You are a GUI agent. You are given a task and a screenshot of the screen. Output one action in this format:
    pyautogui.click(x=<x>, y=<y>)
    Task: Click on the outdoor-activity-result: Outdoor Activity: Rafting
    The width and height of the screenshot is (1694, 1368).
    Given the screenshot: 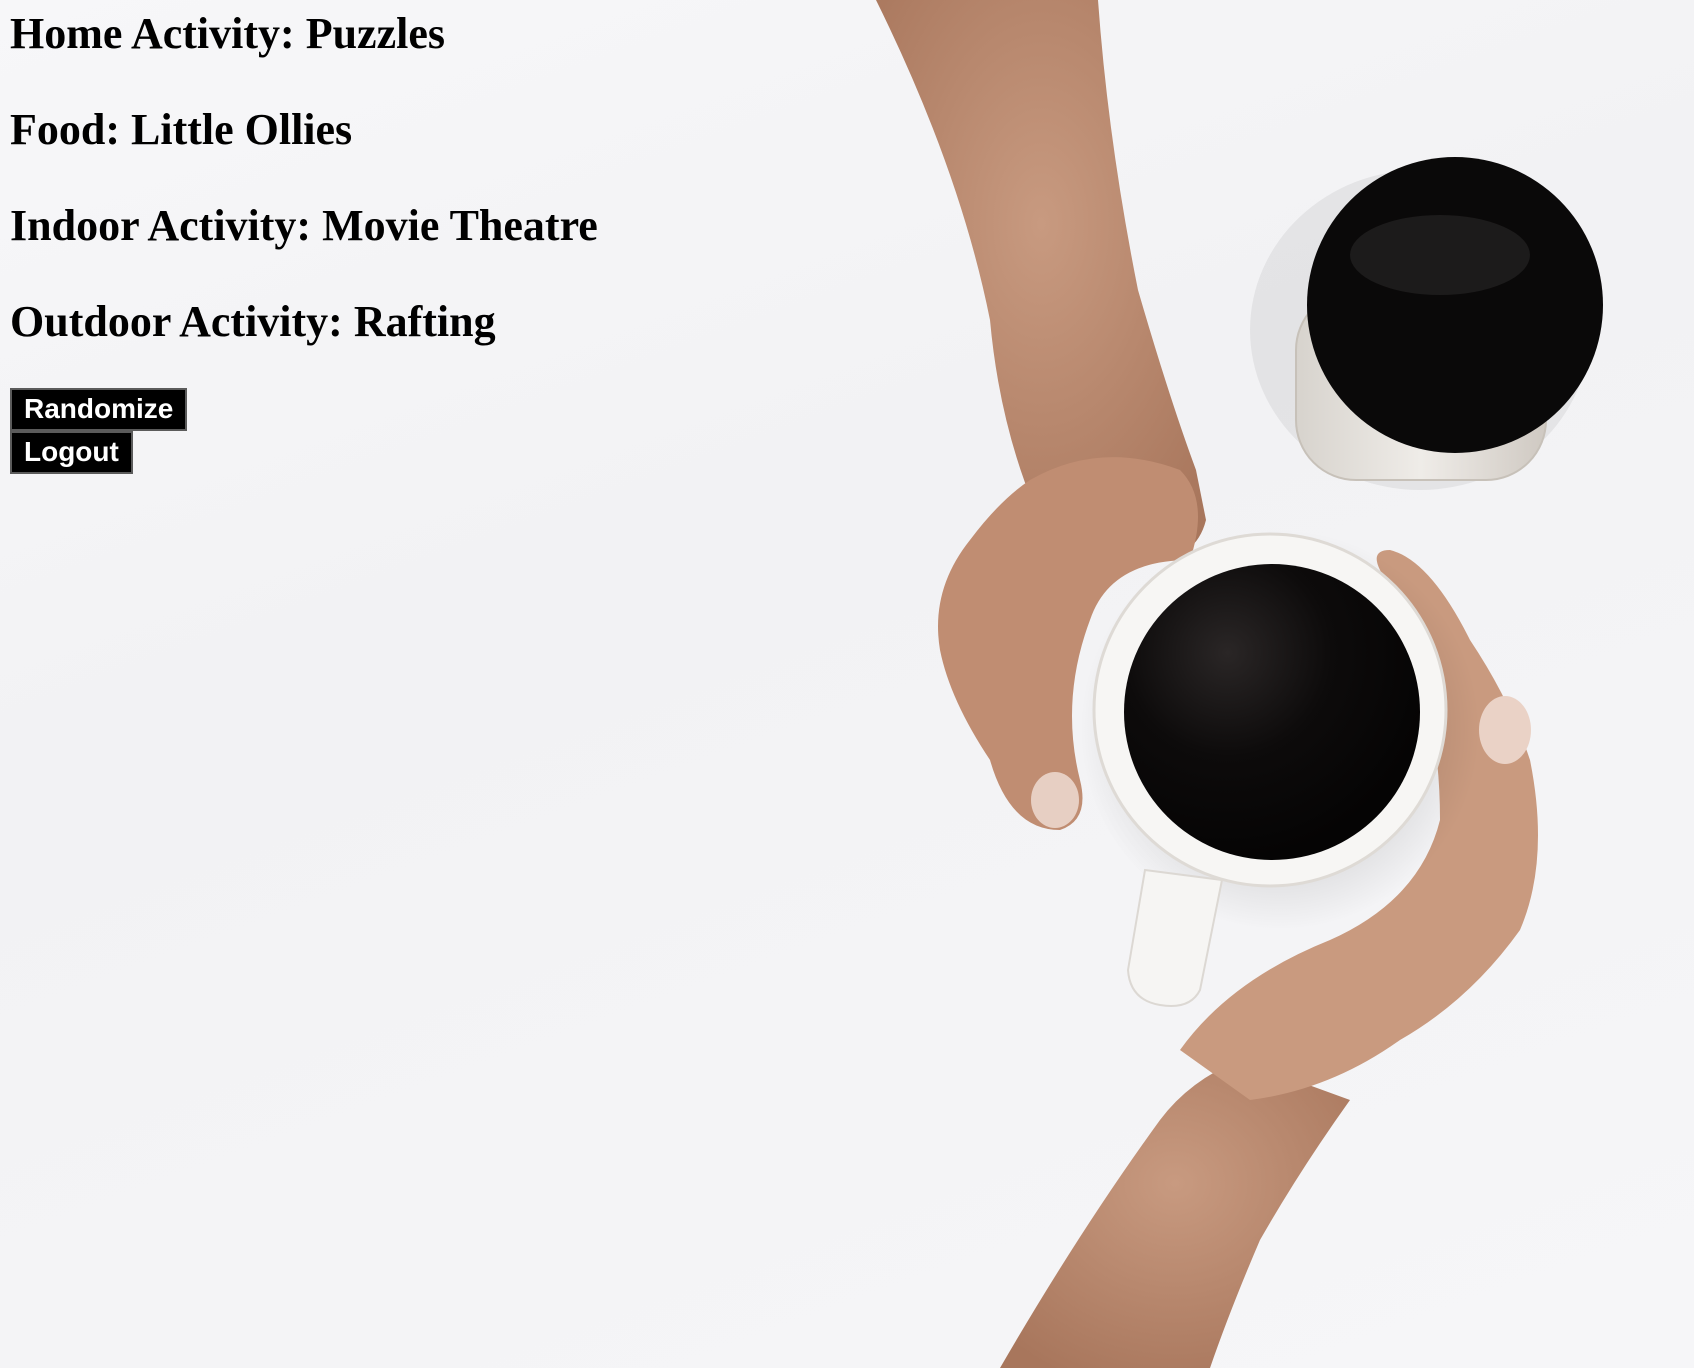 What is the action you would take?
    pyautogui.click(x=253, y=321)
    